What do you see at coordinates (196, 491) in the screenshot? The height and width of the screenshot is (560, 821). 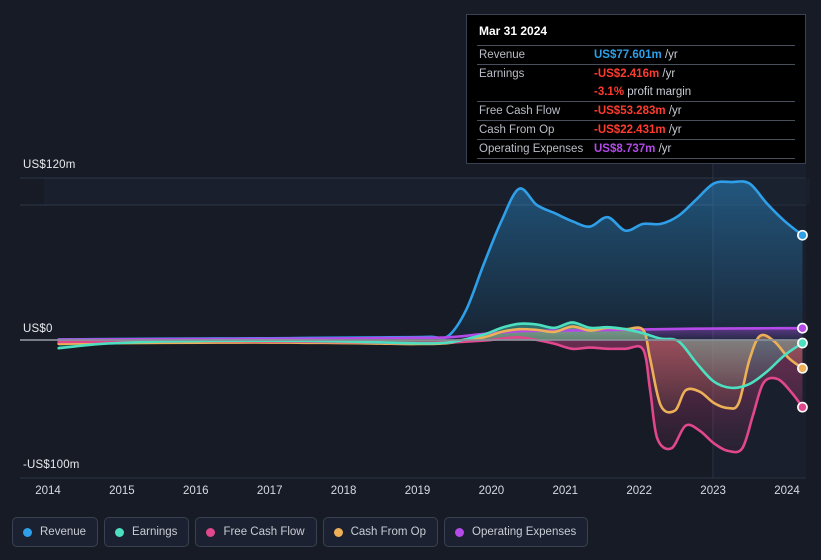 I see `x-axis-tick-2016: 2016` at bounding box center [196, 491].